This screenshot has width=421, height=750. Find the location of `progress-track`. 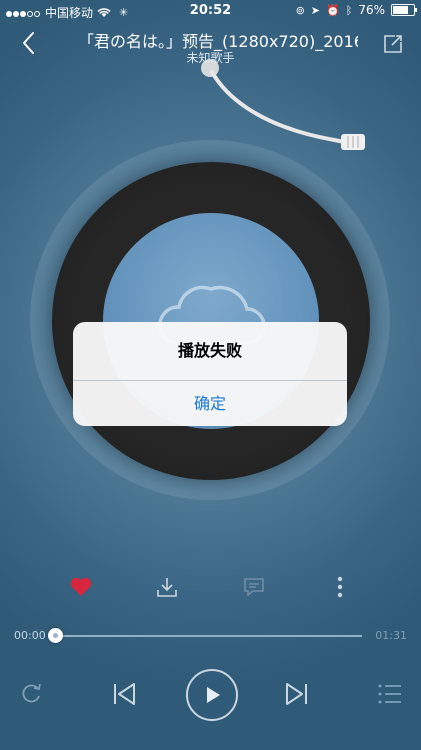

progress-track is located at coordinates (207, 636).